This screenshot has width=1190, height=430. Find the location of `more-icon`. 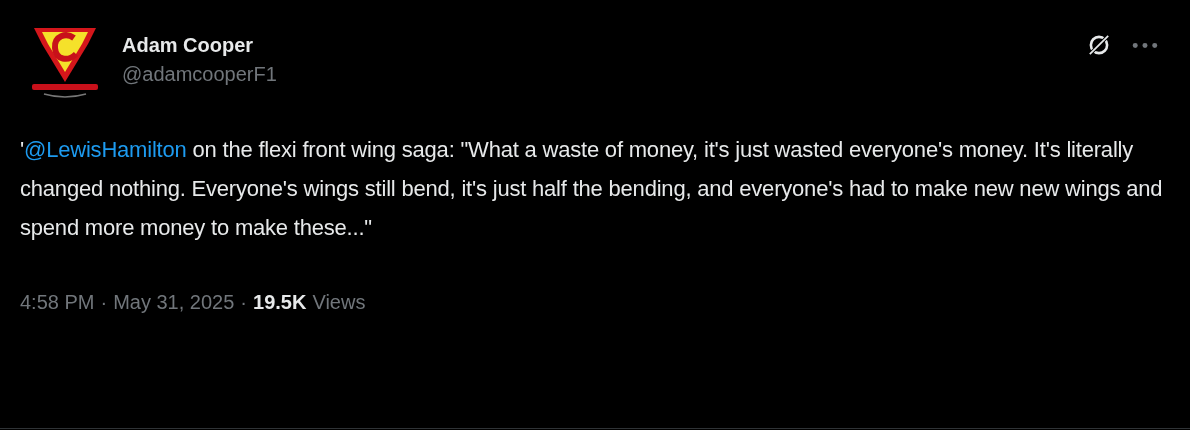

more-icon is located at coordinates (1145, 45).